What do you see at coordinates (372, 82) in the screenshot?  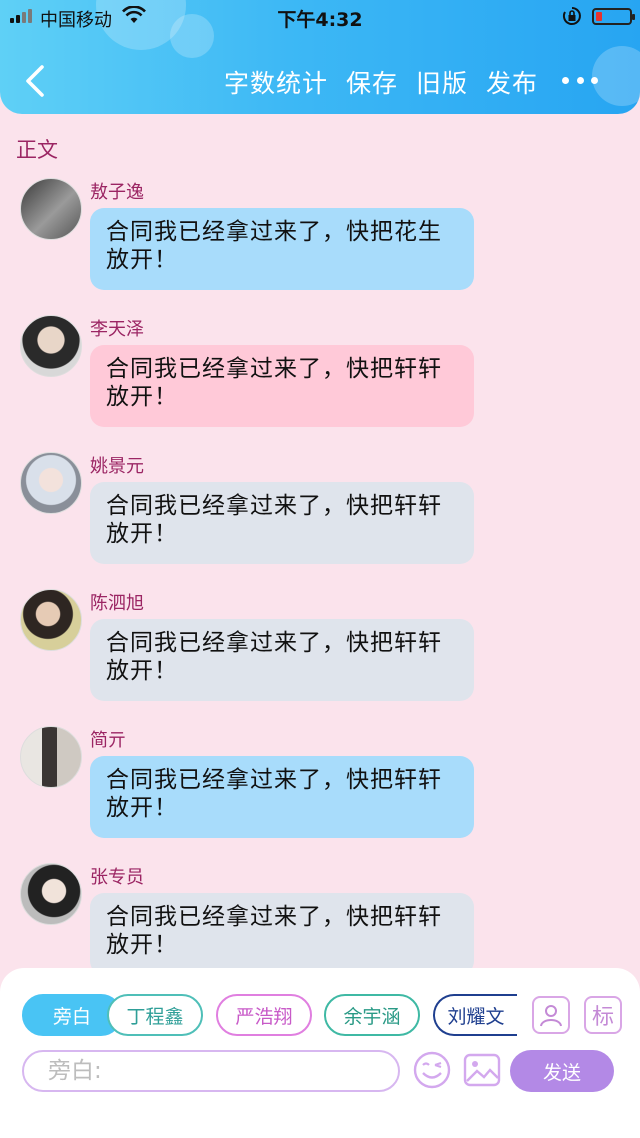 I see `save-button: 保存` at bounding box center [372, 82].